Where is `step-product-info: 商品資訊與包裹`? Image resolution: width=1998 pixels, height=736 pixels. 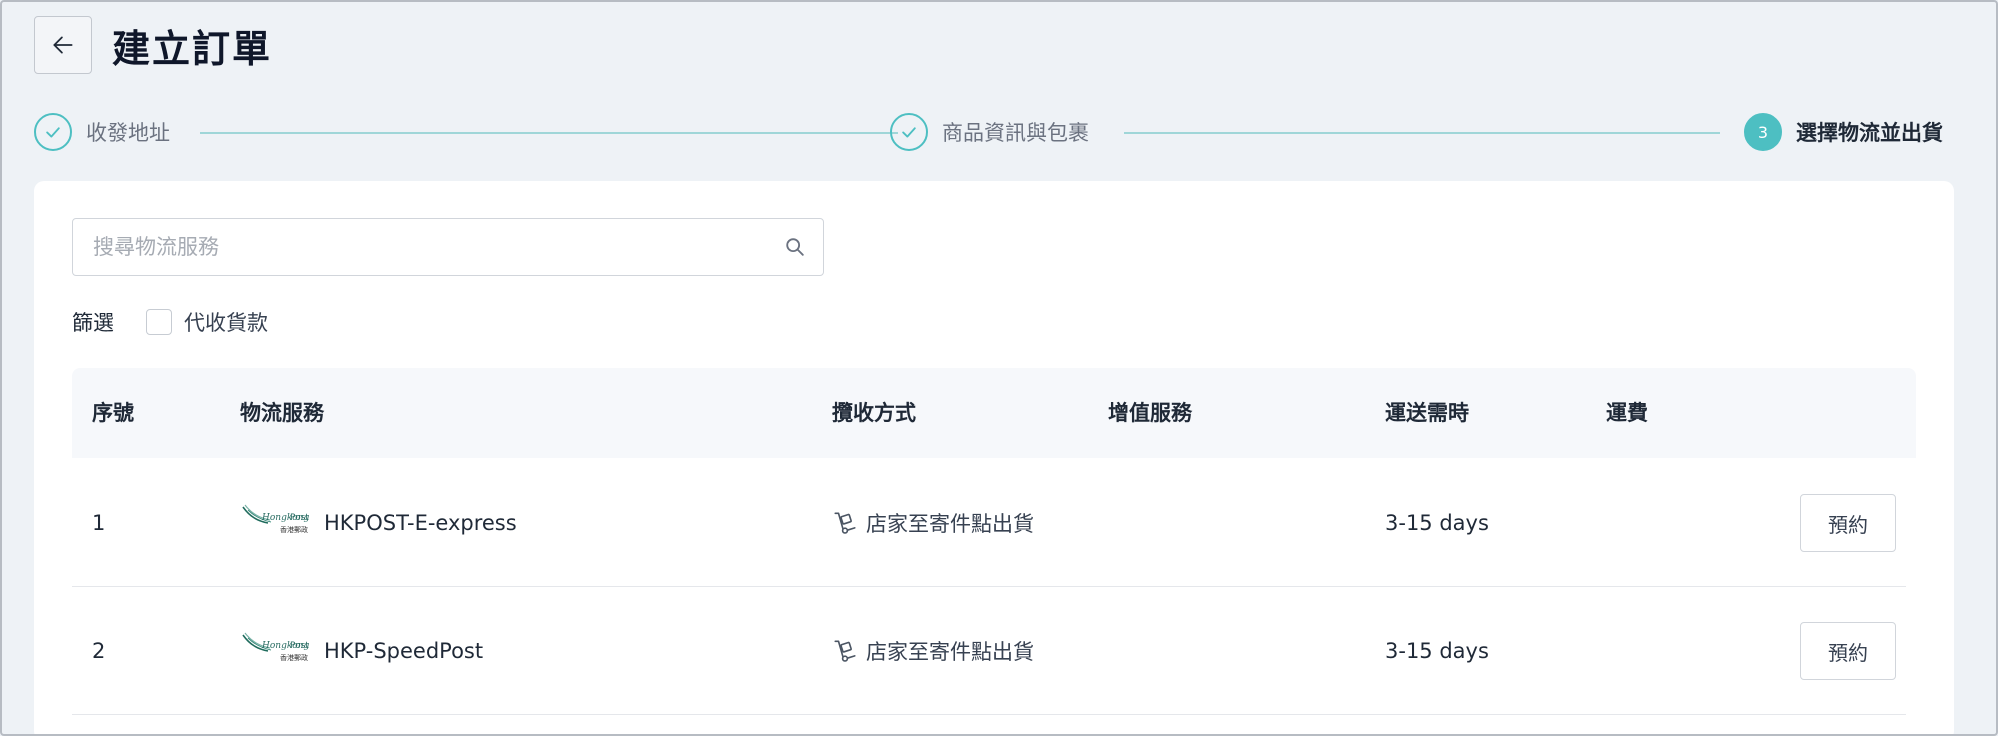 step-product-info: 商品資訊與包裹 is located at coordinates (989, 132).